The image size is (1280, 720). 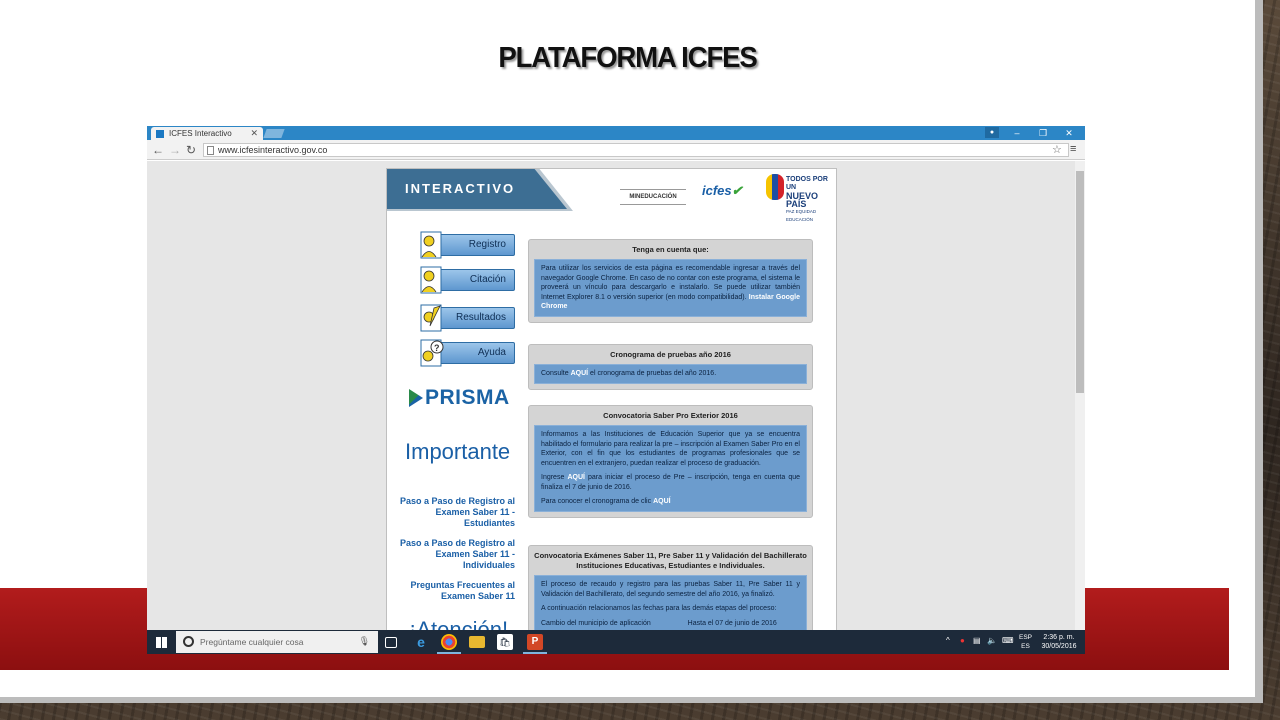 I want to click on favicon-icon, so click(x=160, y=134).